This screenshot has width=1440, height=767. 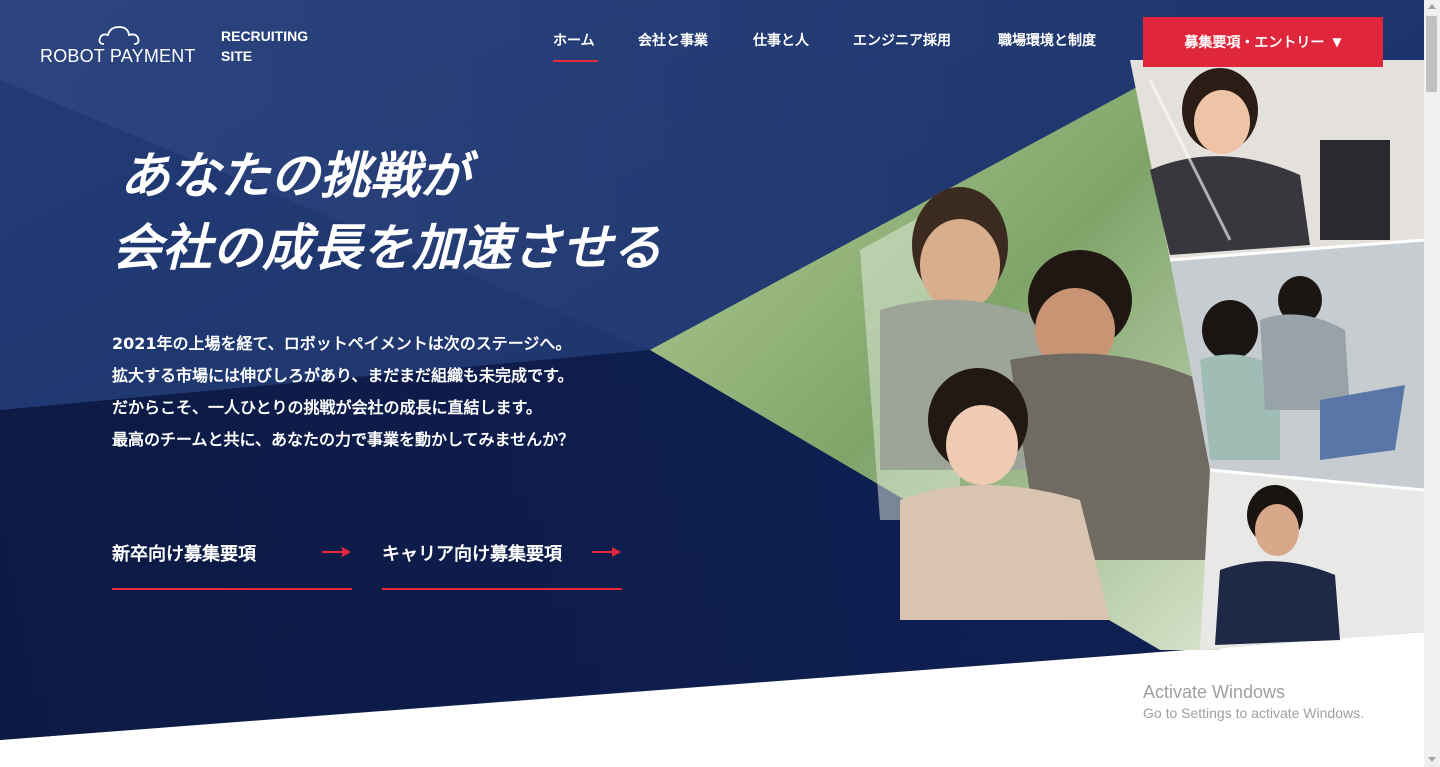 I want to click on entry-button: 募集要項・エントリー ▼, so click(x=1263, y=42).